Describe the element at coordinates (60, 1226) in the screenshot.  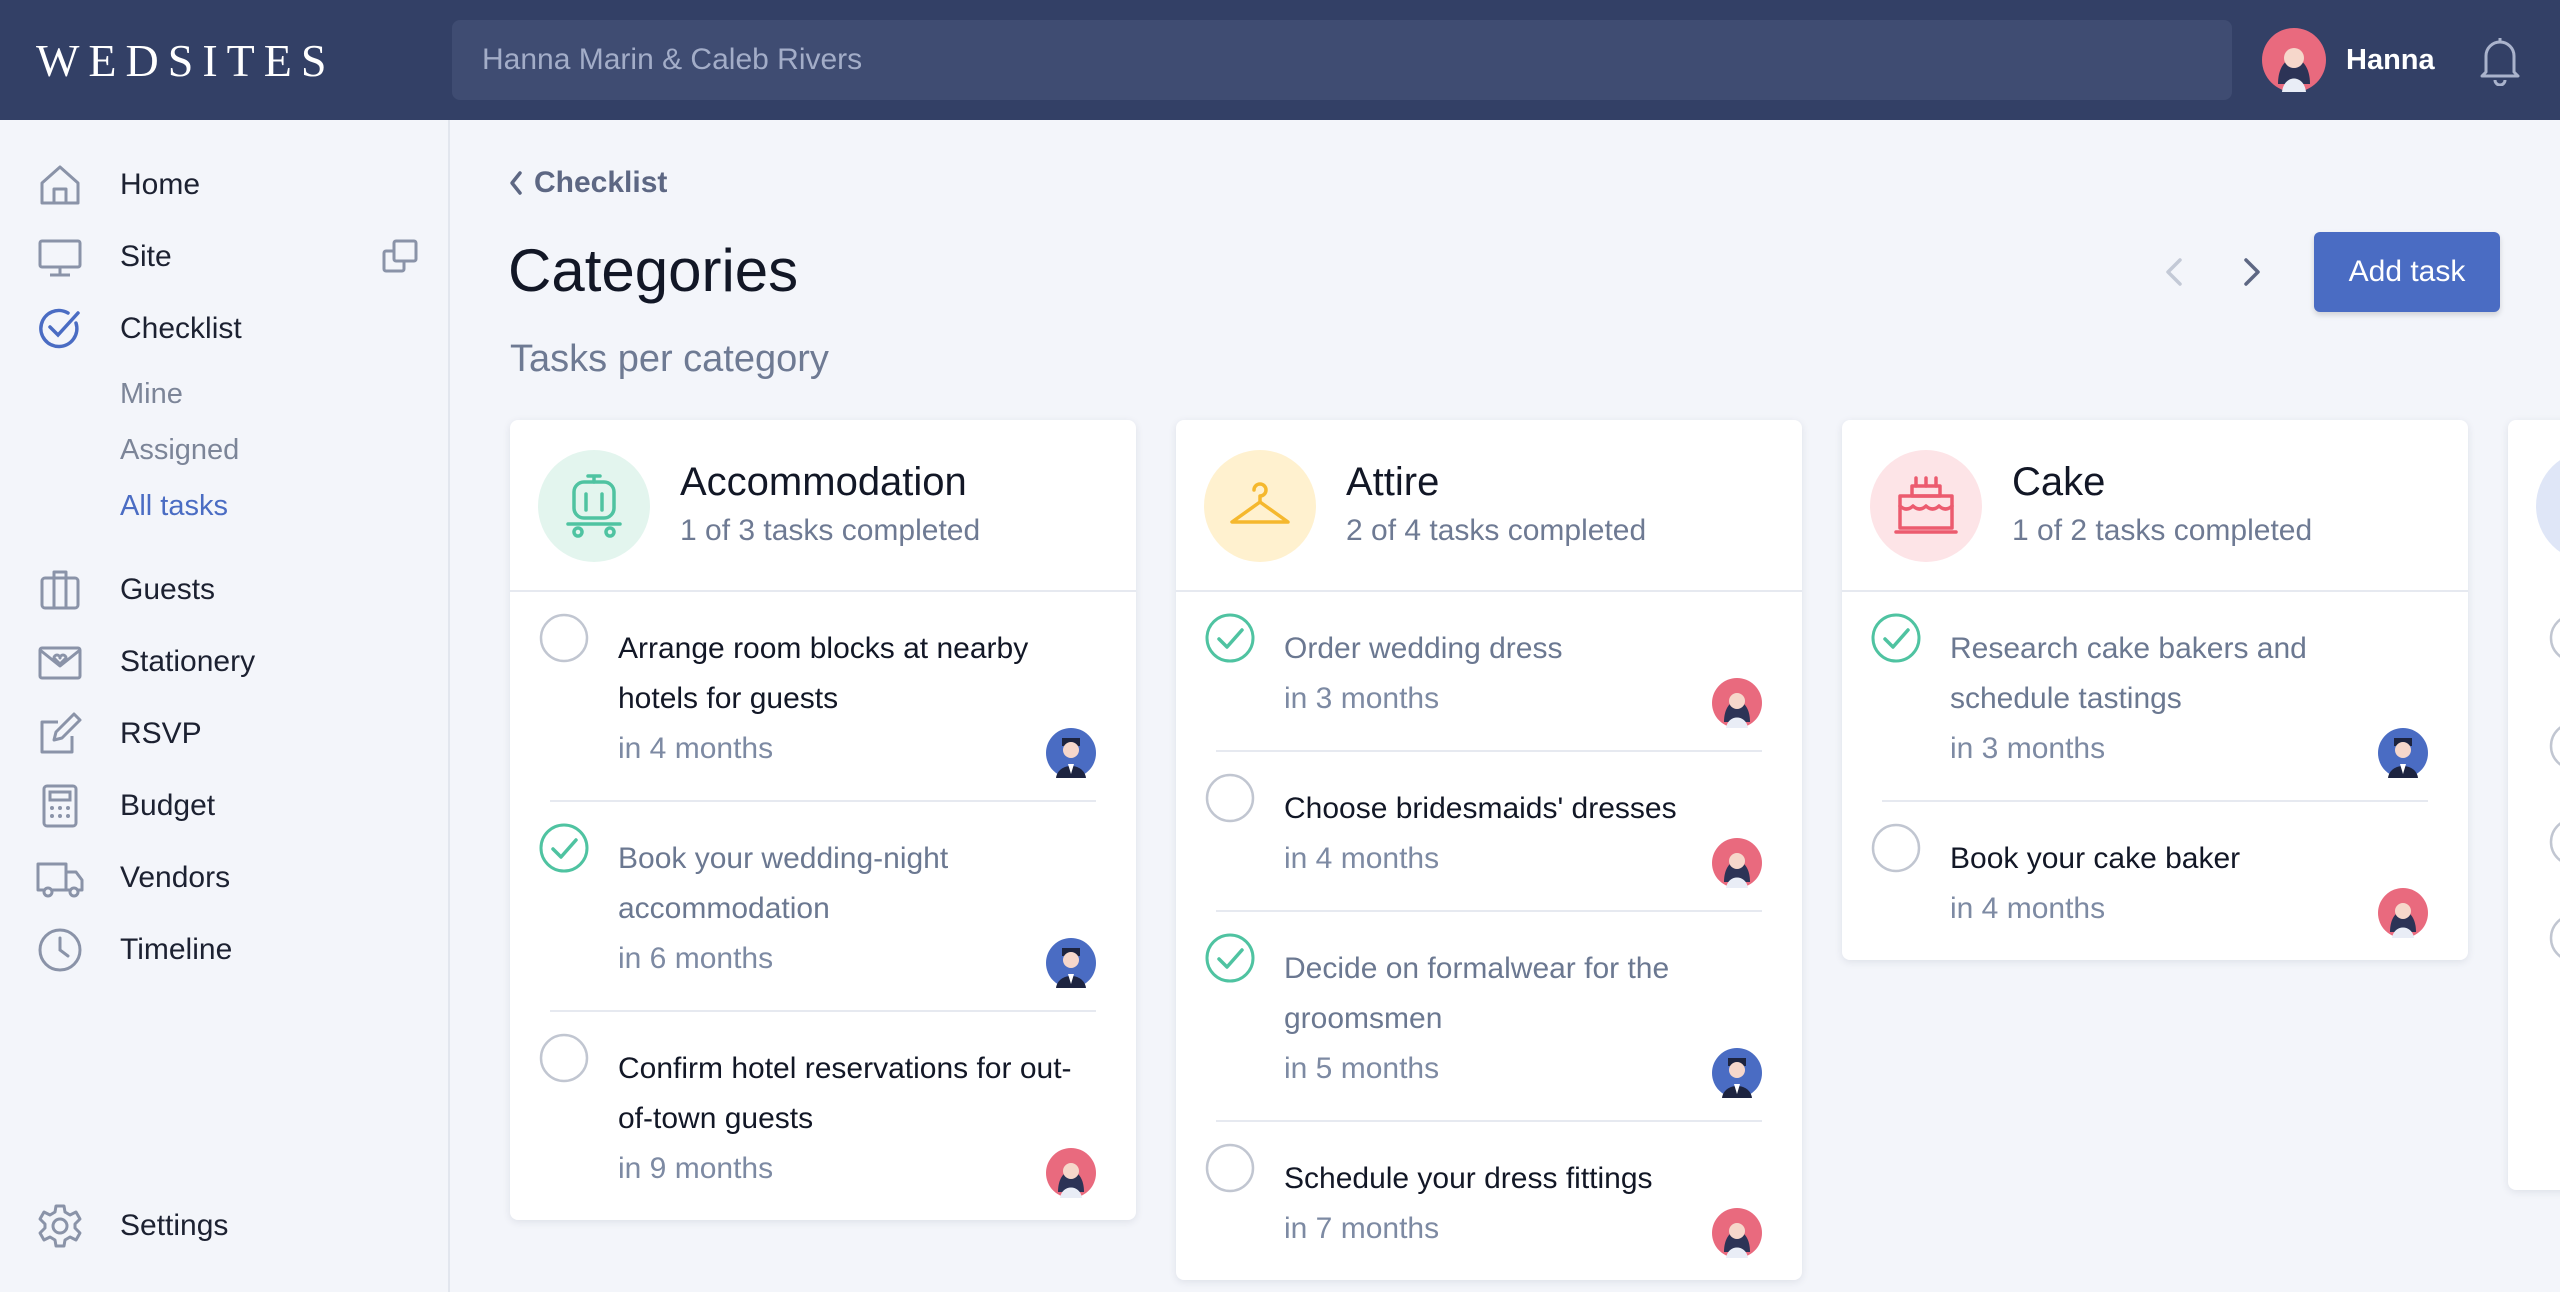
I see `gear-icon` at that location.